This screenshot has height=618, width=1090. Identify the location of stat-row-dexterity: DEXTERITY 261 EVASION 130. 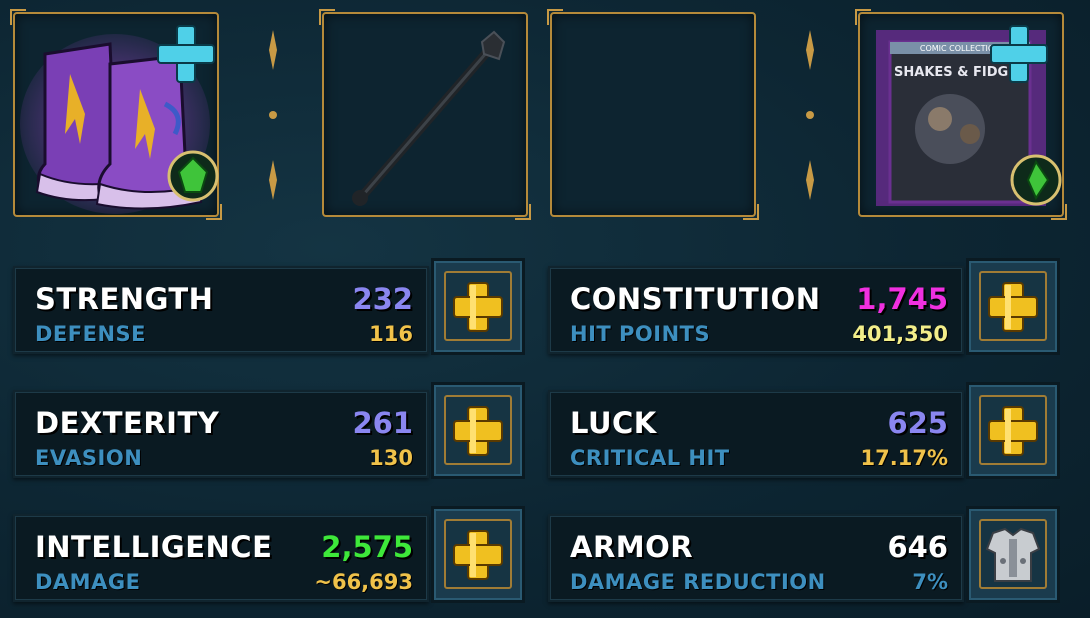
(269, 430).